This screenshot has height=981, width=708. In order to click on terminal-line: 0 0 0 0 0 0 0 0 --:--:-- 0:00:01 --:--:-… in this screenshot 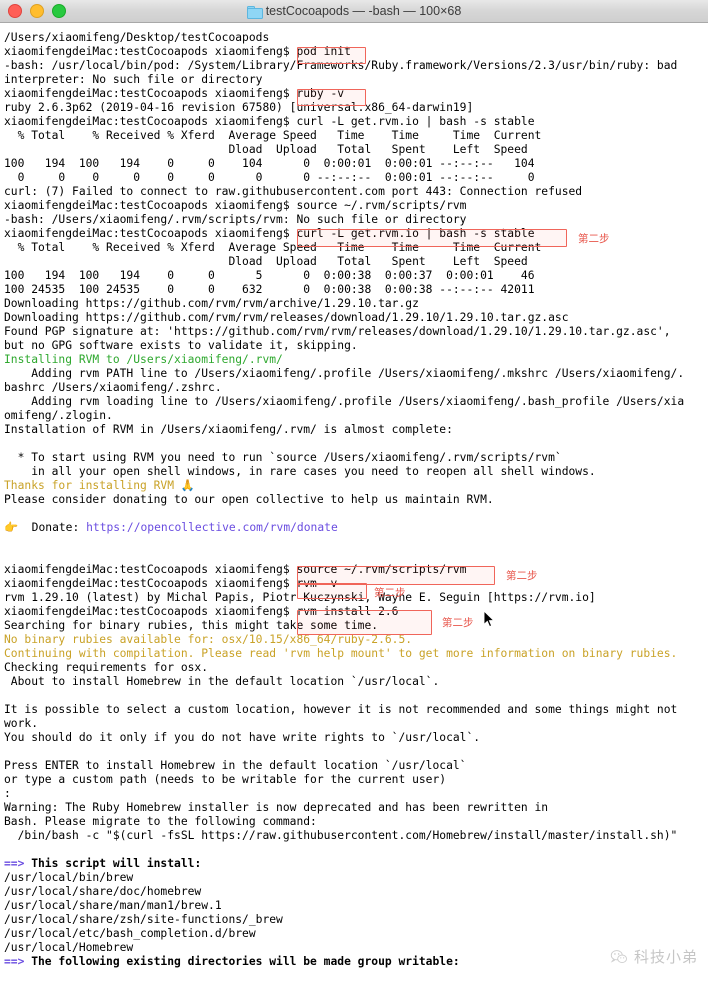, I will do `click(269, 177)`.